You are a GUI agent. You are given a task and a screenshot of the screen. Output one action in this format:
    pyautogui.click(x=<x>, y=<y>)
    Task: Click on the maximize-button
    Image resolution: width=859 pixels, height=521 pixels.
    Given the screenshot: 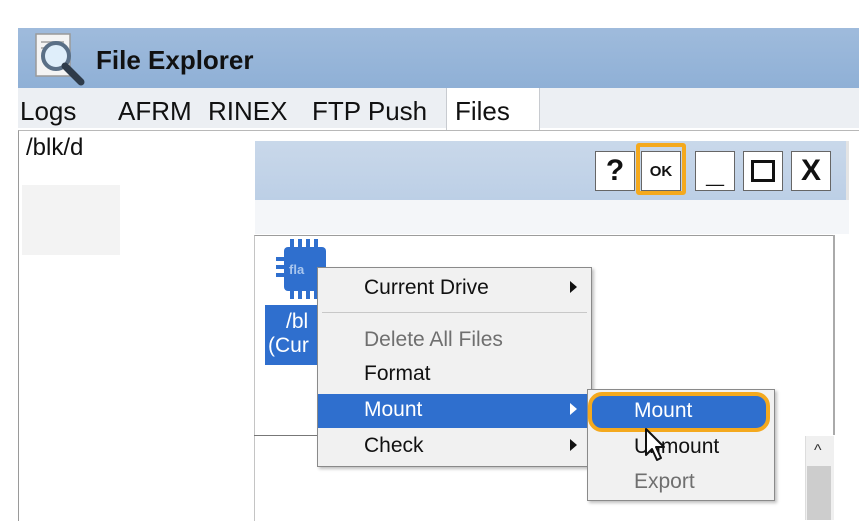 What is the action you would take?
    pyautogui.click(x=763, y=171)
    